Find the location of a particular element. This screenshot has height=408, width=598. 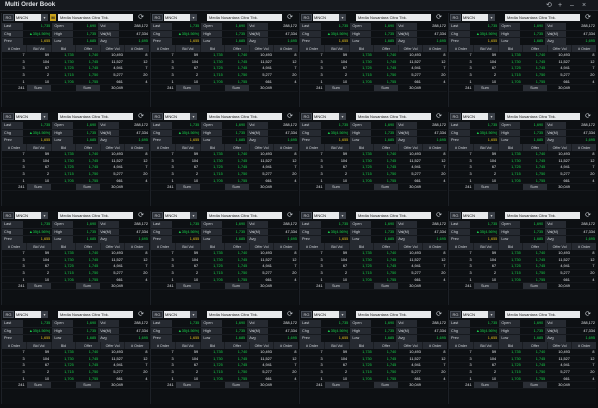

company-name: Media Nusantara Citra Tbk. is located at coordinates (393, 17).